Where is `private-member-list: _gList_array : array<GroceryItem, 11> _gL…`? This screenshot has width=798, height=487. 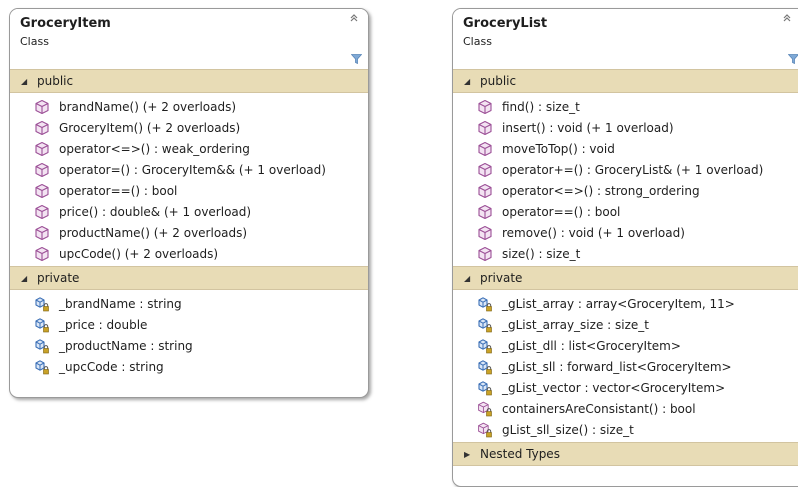 private-member-list: _gList_array : array<GroceryItem, 11> _gL… is located at coordinates (625, 366).